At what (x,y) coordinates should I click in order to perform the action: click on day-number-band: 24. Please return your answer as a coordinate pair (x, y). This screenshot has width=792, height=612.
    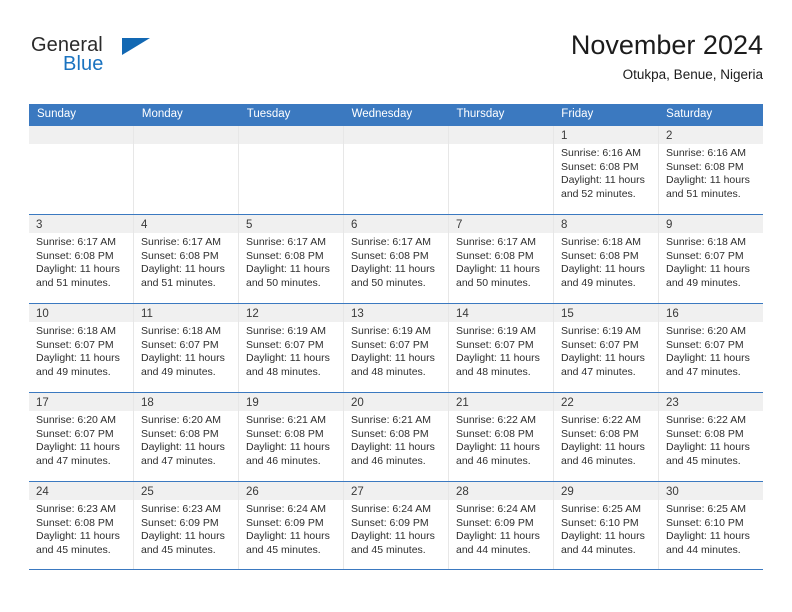
    Looking at the image, I should click on (81, 491).